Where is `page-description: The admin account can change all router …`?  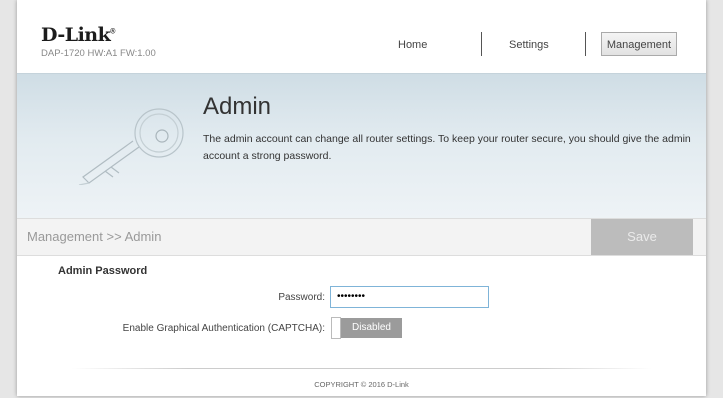 page-description: The admin account can change all router … is located at coordinates (447, 147).